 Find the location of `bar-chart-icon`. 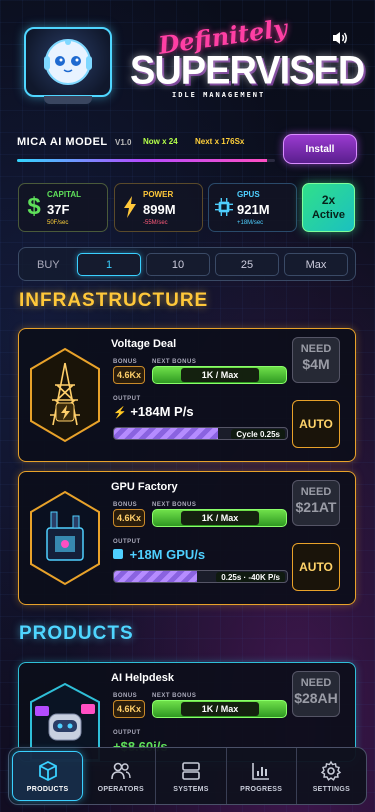

bar-chart-icon is located at coordinates (261, 771).